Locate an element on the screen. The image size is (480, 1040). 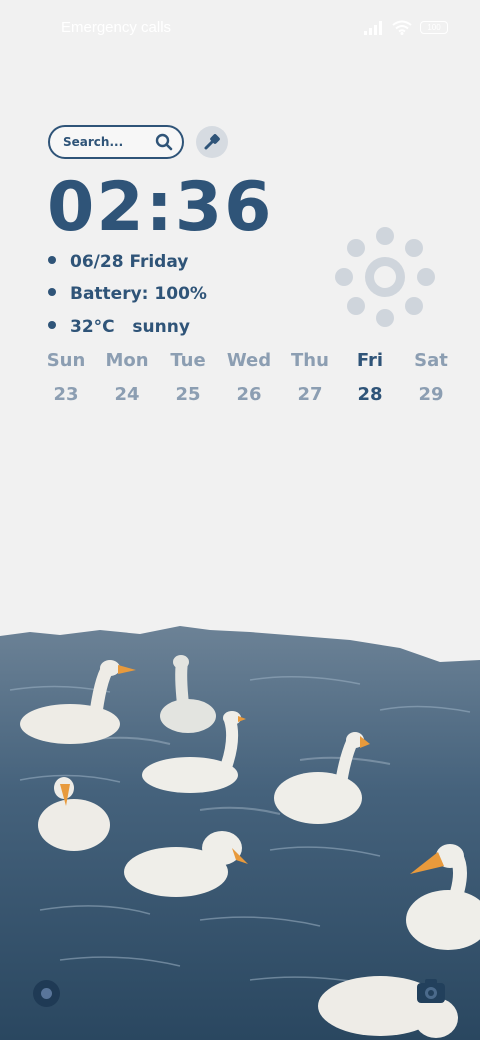
weather-condition: sunny is located at coordinates (161, 327).